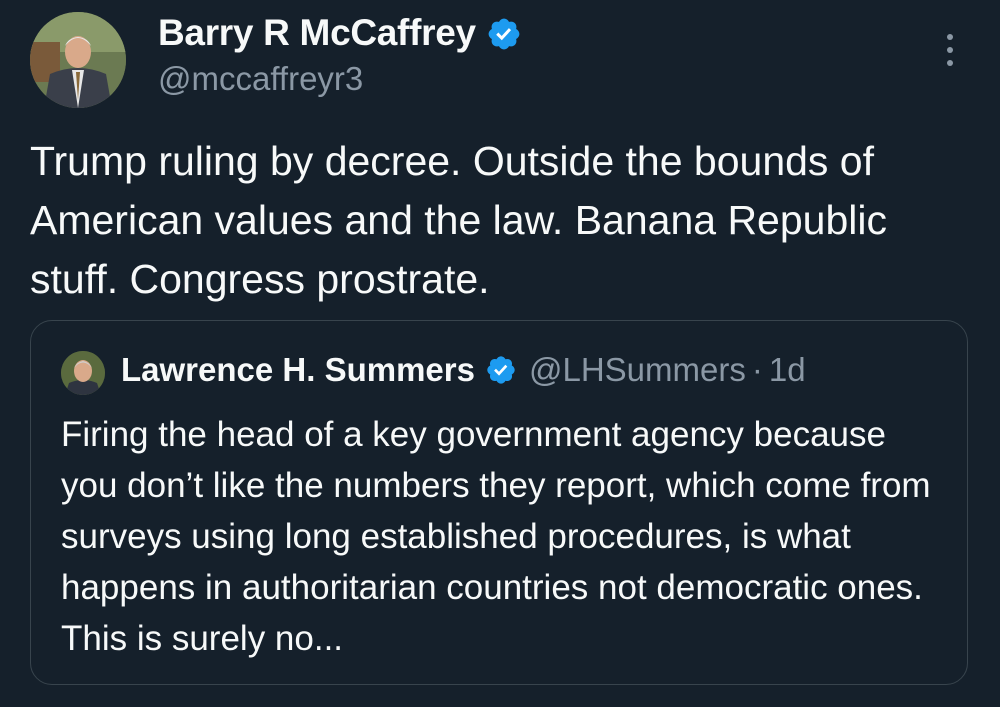 The image size is (1000, 707). What do you see at coordinates (787, 370) in the screenshot?
I see `quoted-timestamp: 1d` at bounding box center [787, 370].